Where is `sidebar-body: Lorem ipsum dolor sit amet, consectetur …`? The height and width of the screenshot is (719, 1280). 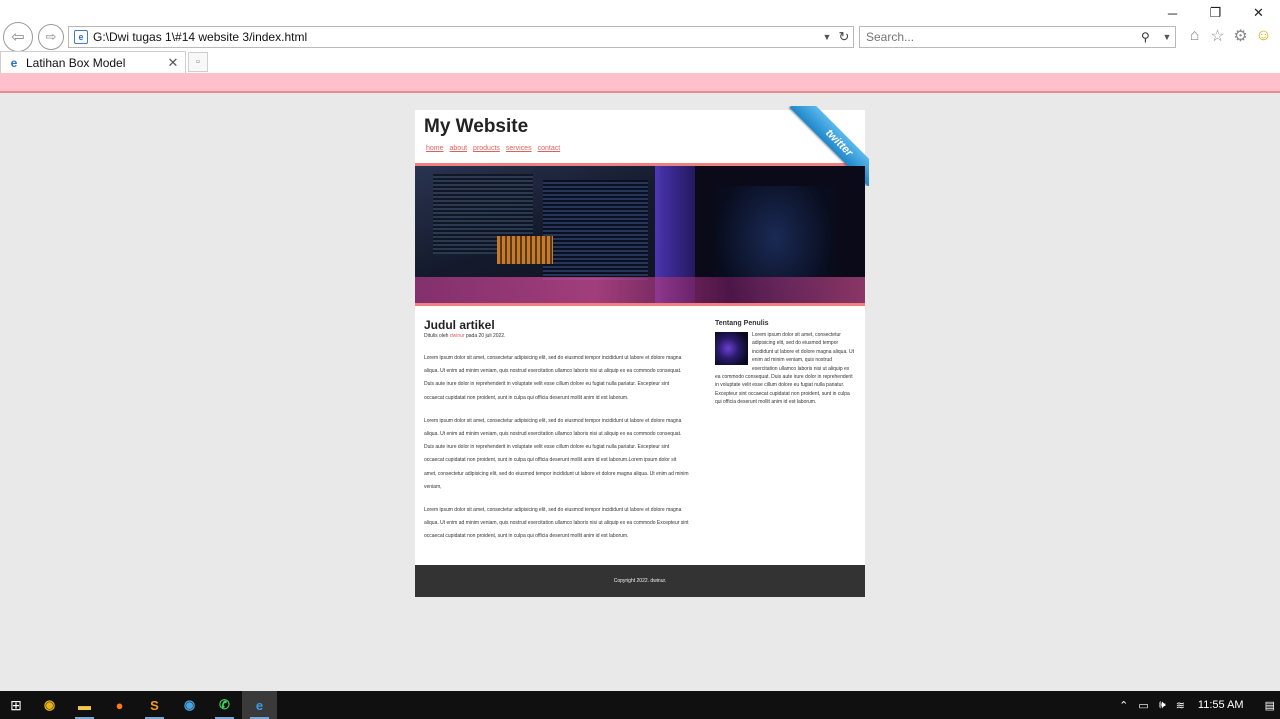
sidebar-body: Lorem ipsum dolor sit amet, consectetur … is located at coordinates (785, 369).